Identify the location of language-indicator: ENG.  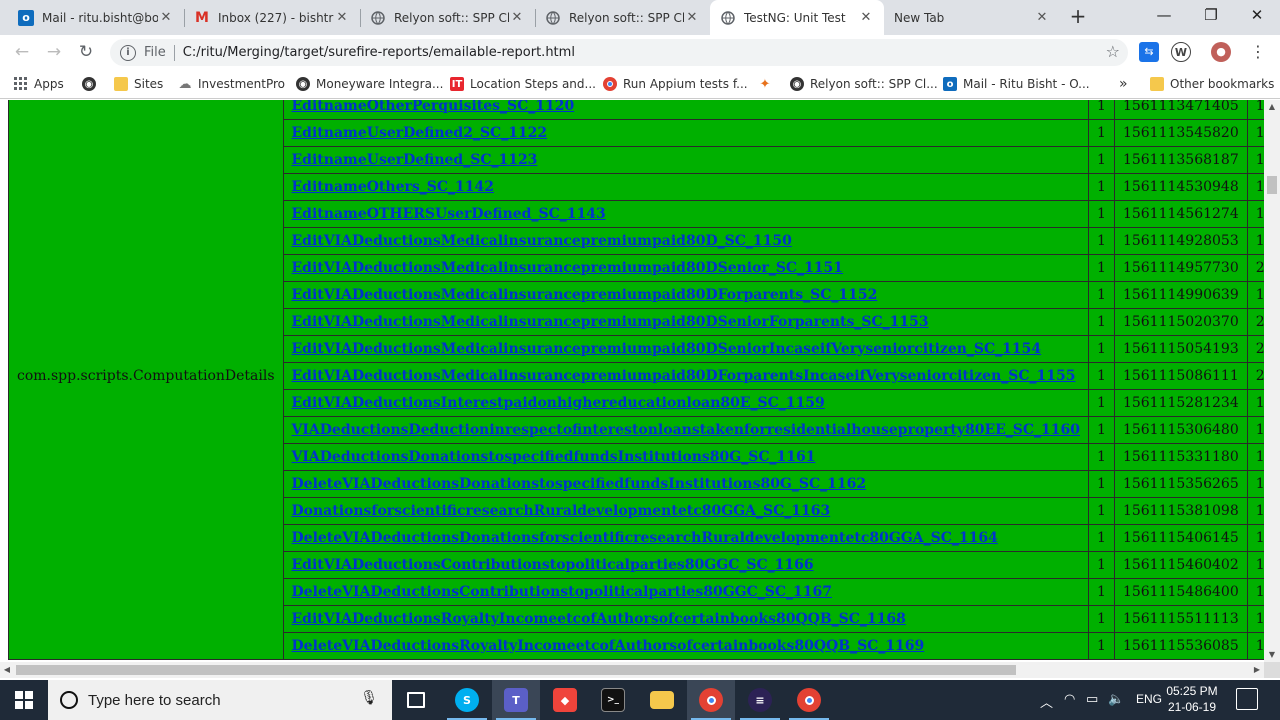
(1149, 699).